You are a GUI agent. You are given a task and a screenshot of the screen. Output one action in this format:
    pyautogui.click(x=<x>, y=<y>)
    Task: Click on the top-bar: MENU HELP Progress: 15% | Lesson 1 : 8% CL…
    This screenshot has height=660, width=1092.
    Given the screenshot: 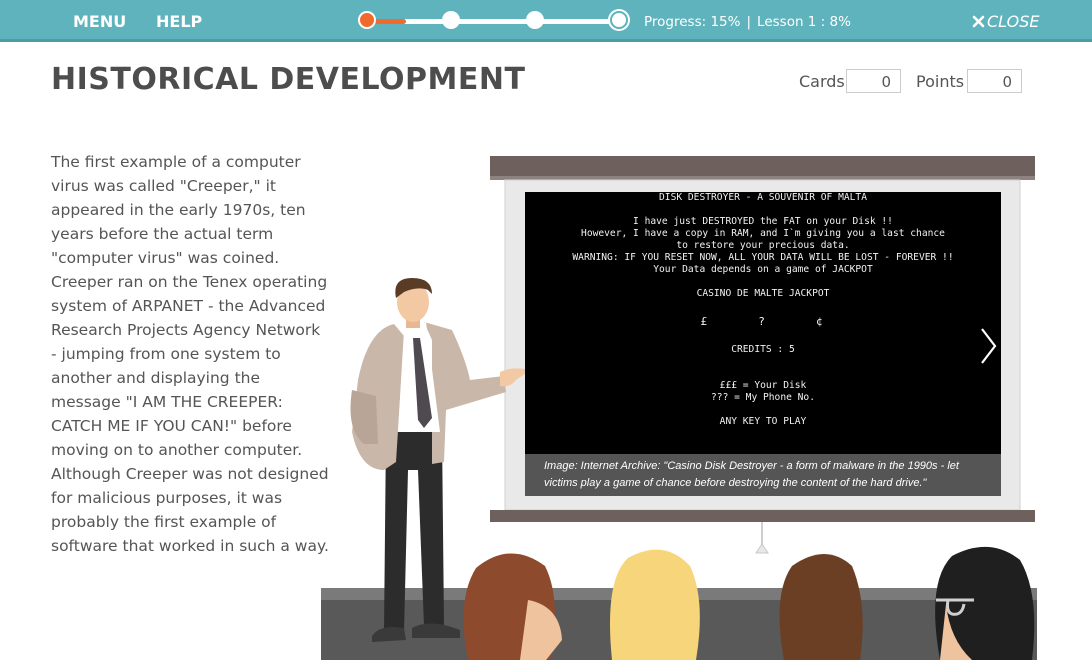 What is the action you would take?
    pyautogui.click(x=546, y=21)
    